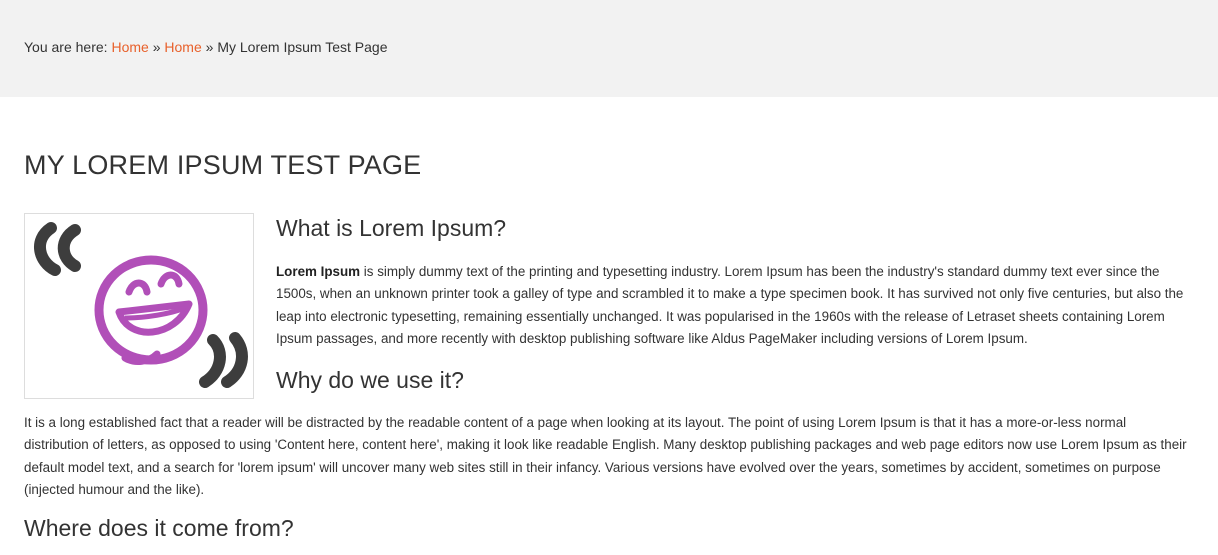 This screenshot has height=555, width=1218. I want to click on bold-lead: Lorem Ipsum, so click(318, 271).